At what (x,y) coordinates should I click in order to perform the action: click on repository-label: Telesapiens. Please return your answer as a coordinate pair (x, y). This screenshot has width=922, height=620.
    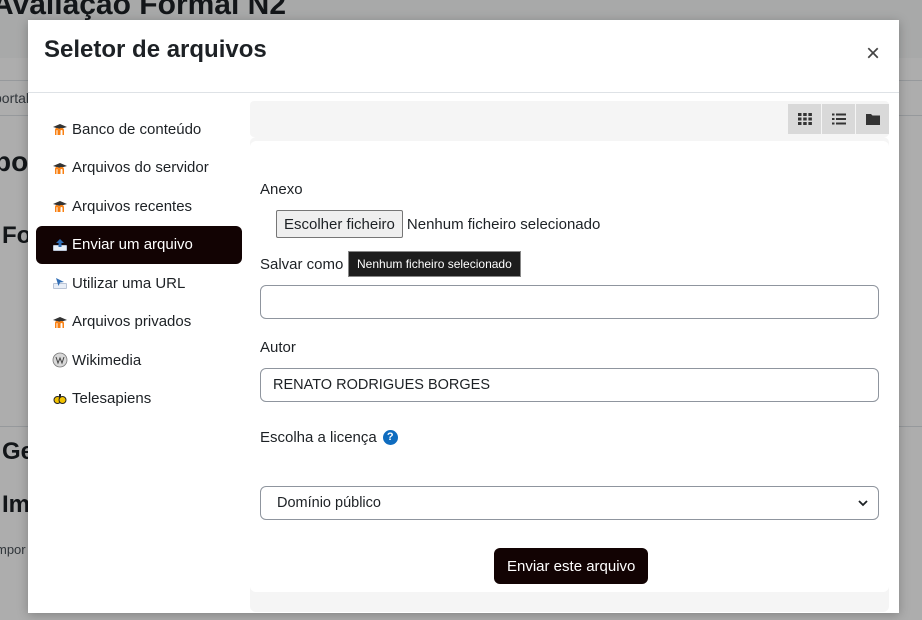
    Looking at the image, I should click on (112, 398).